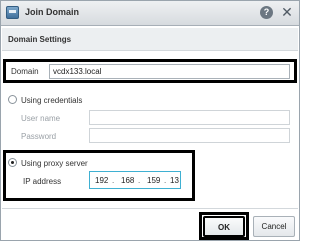 The height and width of the screenshot is (241, 320). I want to click on ip-address-label: IP address, so click(42, 181).